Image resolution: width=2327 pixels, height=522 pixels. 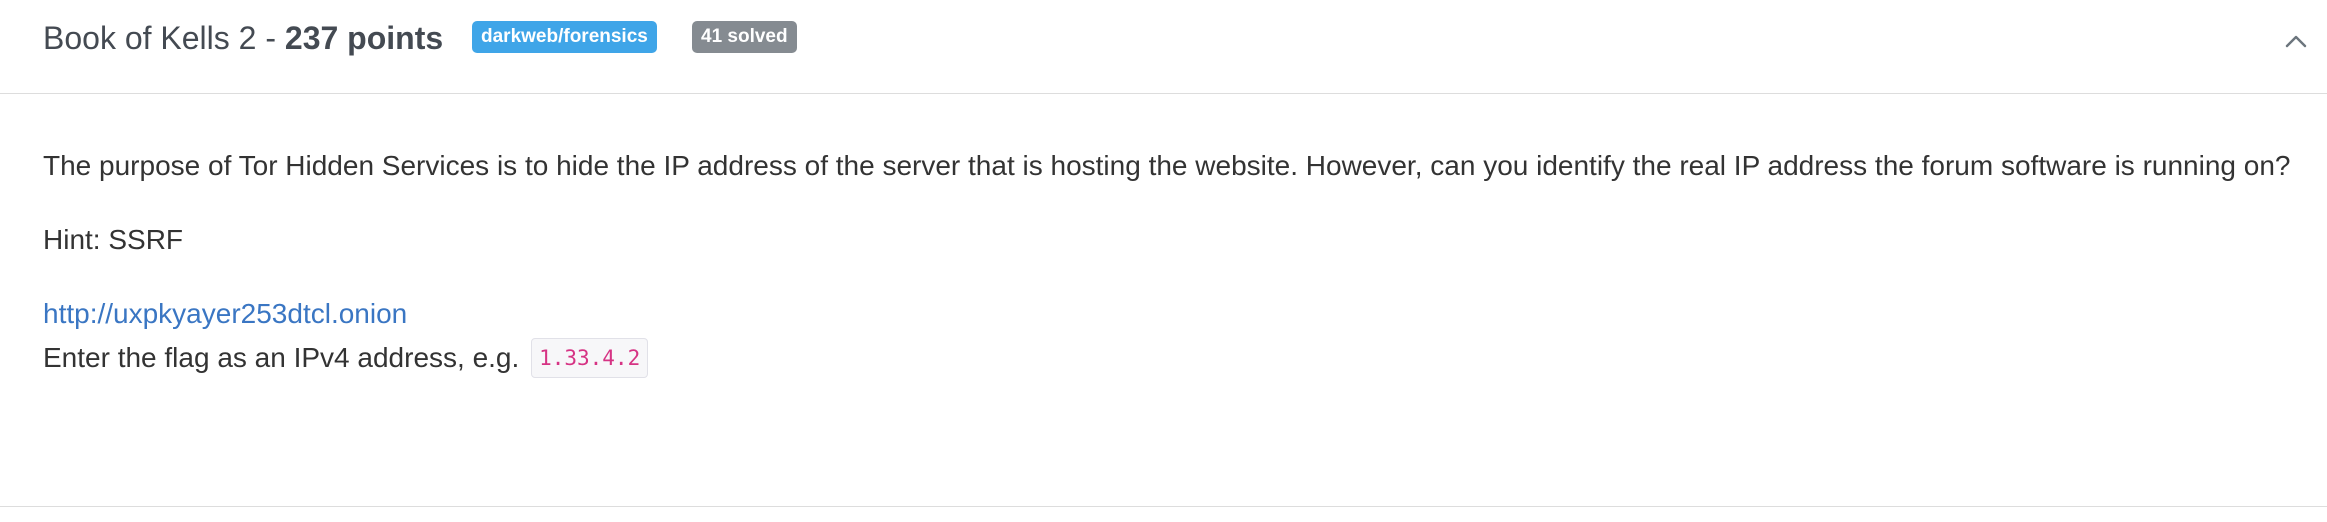 I want to click on category-badge: darkweb/forensics, so click(x=564, y=37).